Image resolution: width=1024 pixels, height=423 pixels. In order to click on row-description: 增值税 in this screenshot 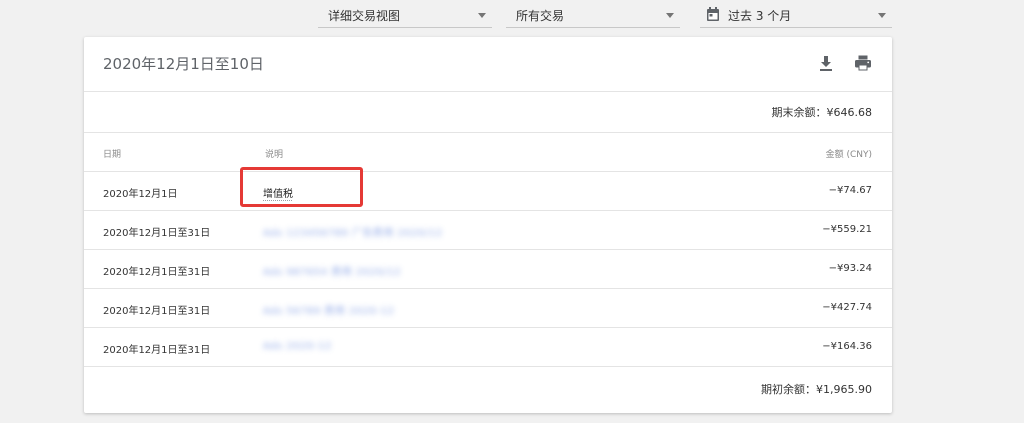, I will do `click(278, 192)`.